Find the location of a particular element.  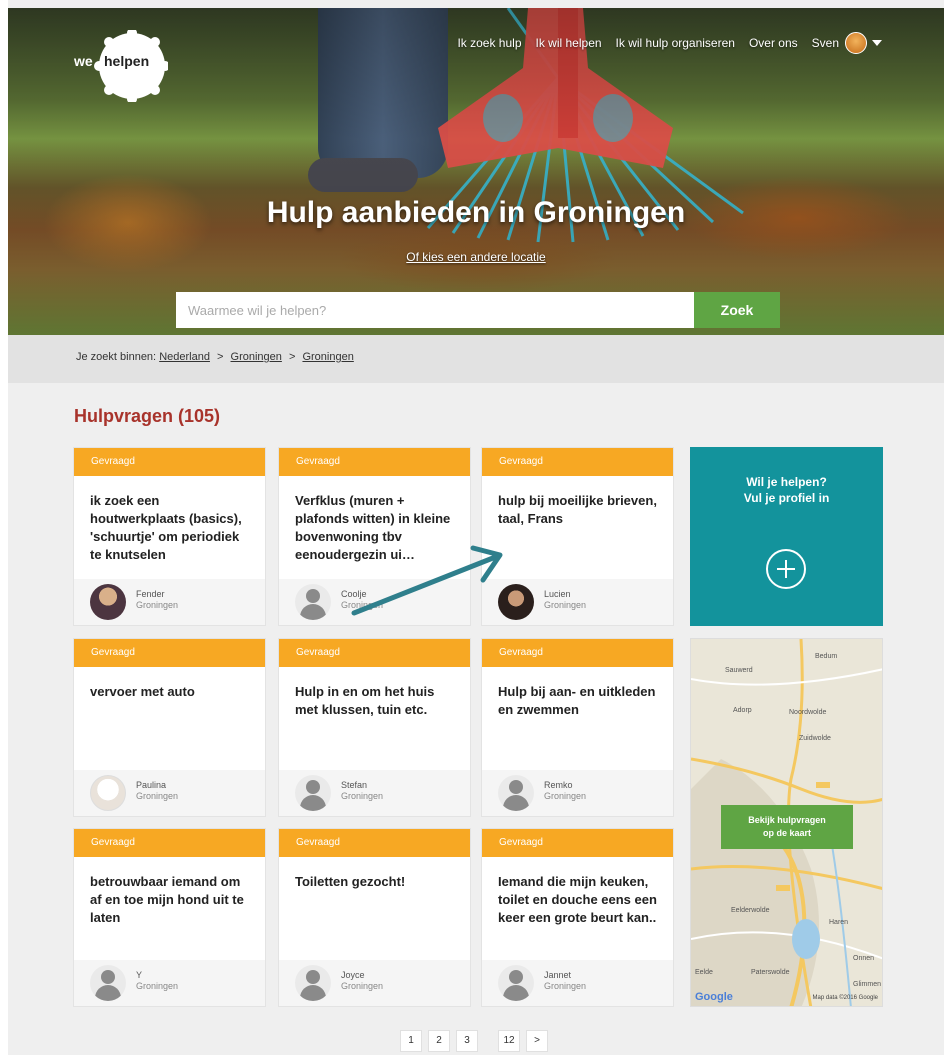

nav-over-ons: Over ons is located at coordinates (773, 43).